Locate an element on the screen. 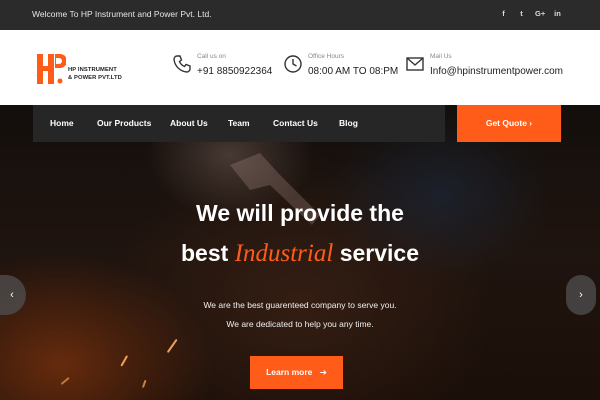 The image size is (600, 400). learn-more-button: Learn more ➔ is located at coordinates (296, 372).